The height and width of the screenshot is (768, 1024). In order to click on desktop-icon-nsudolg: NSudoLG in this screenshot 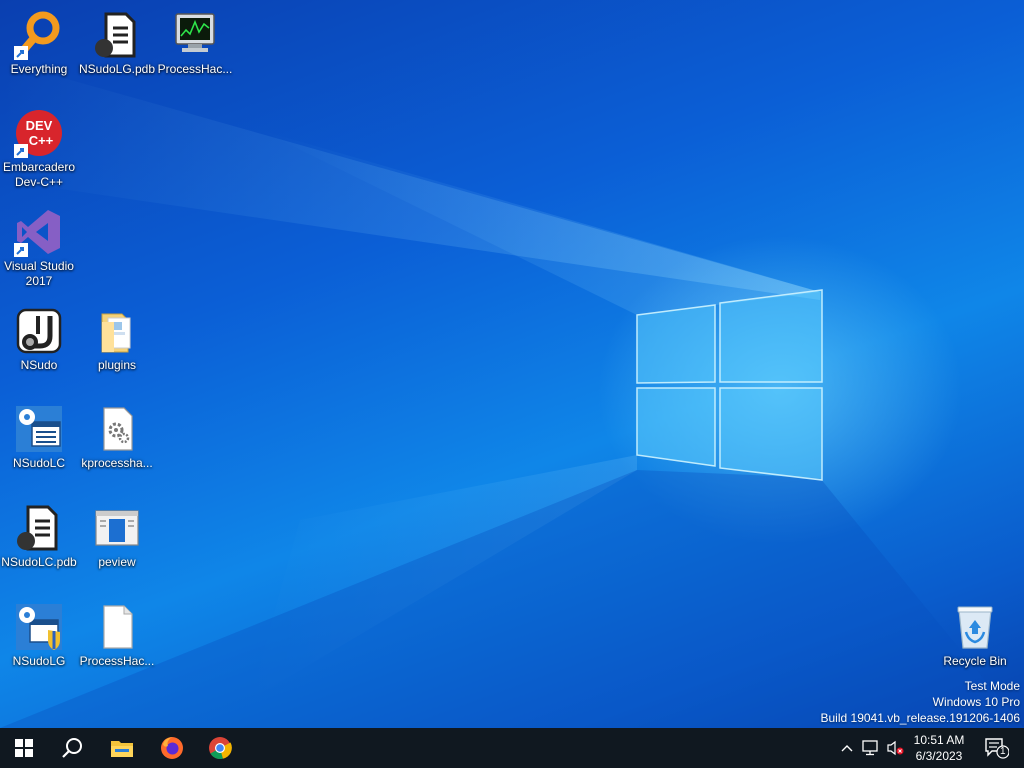, I will do `click(39, 641)`.